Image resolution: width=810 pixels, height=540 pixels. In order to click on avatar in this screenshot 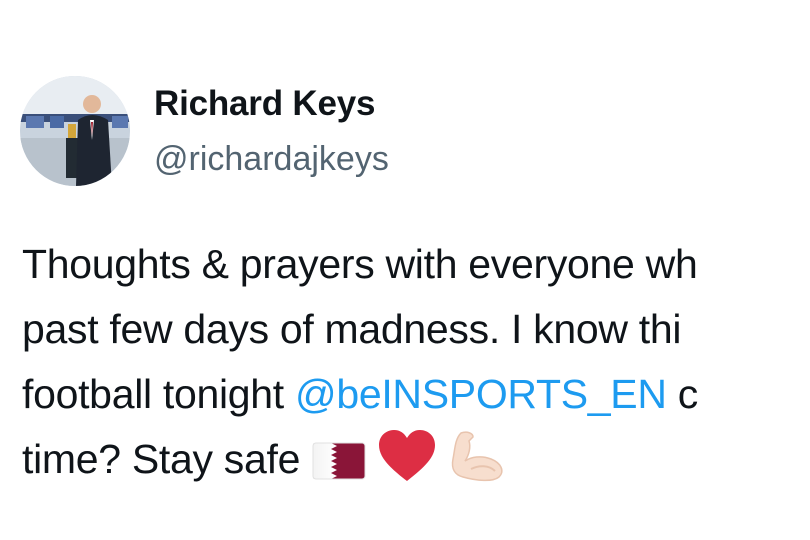, I will do `click(75, 131)`.